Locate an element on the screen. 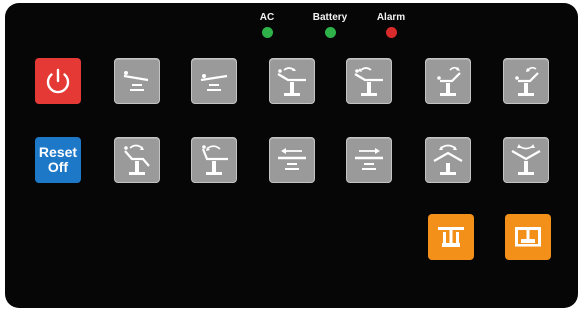  reset-off-button: Reset Off is located at coordinates (58, 160).